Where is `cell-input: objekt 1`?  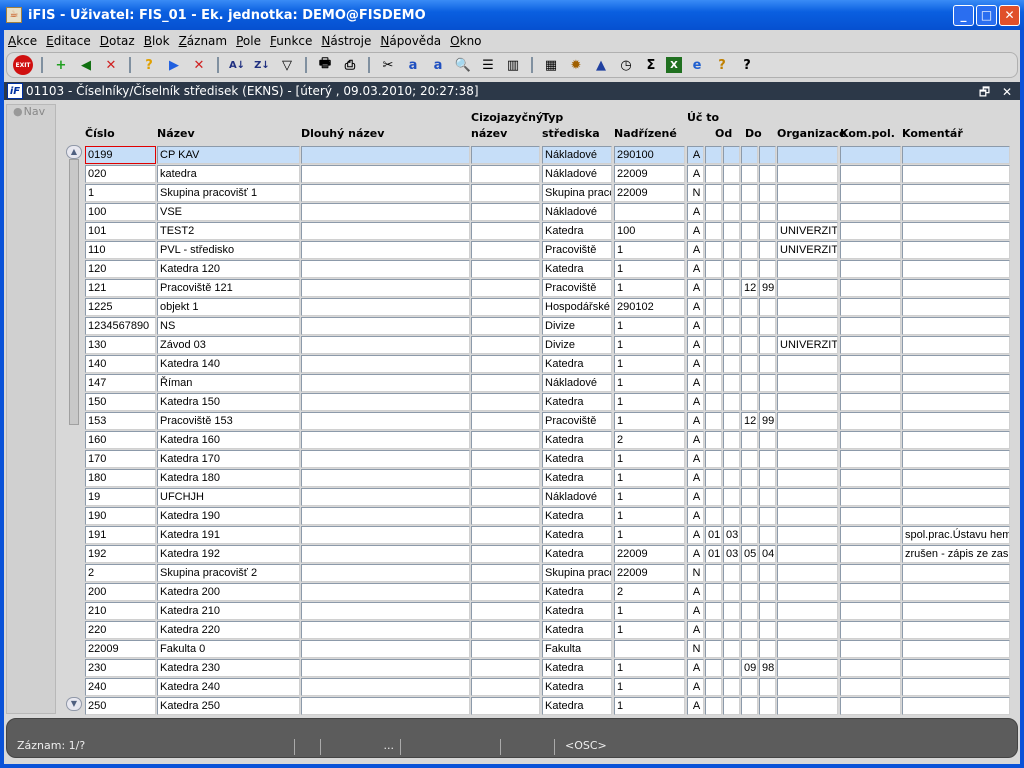
cell-input: objekt 1 is located at coordinates (228, 307).